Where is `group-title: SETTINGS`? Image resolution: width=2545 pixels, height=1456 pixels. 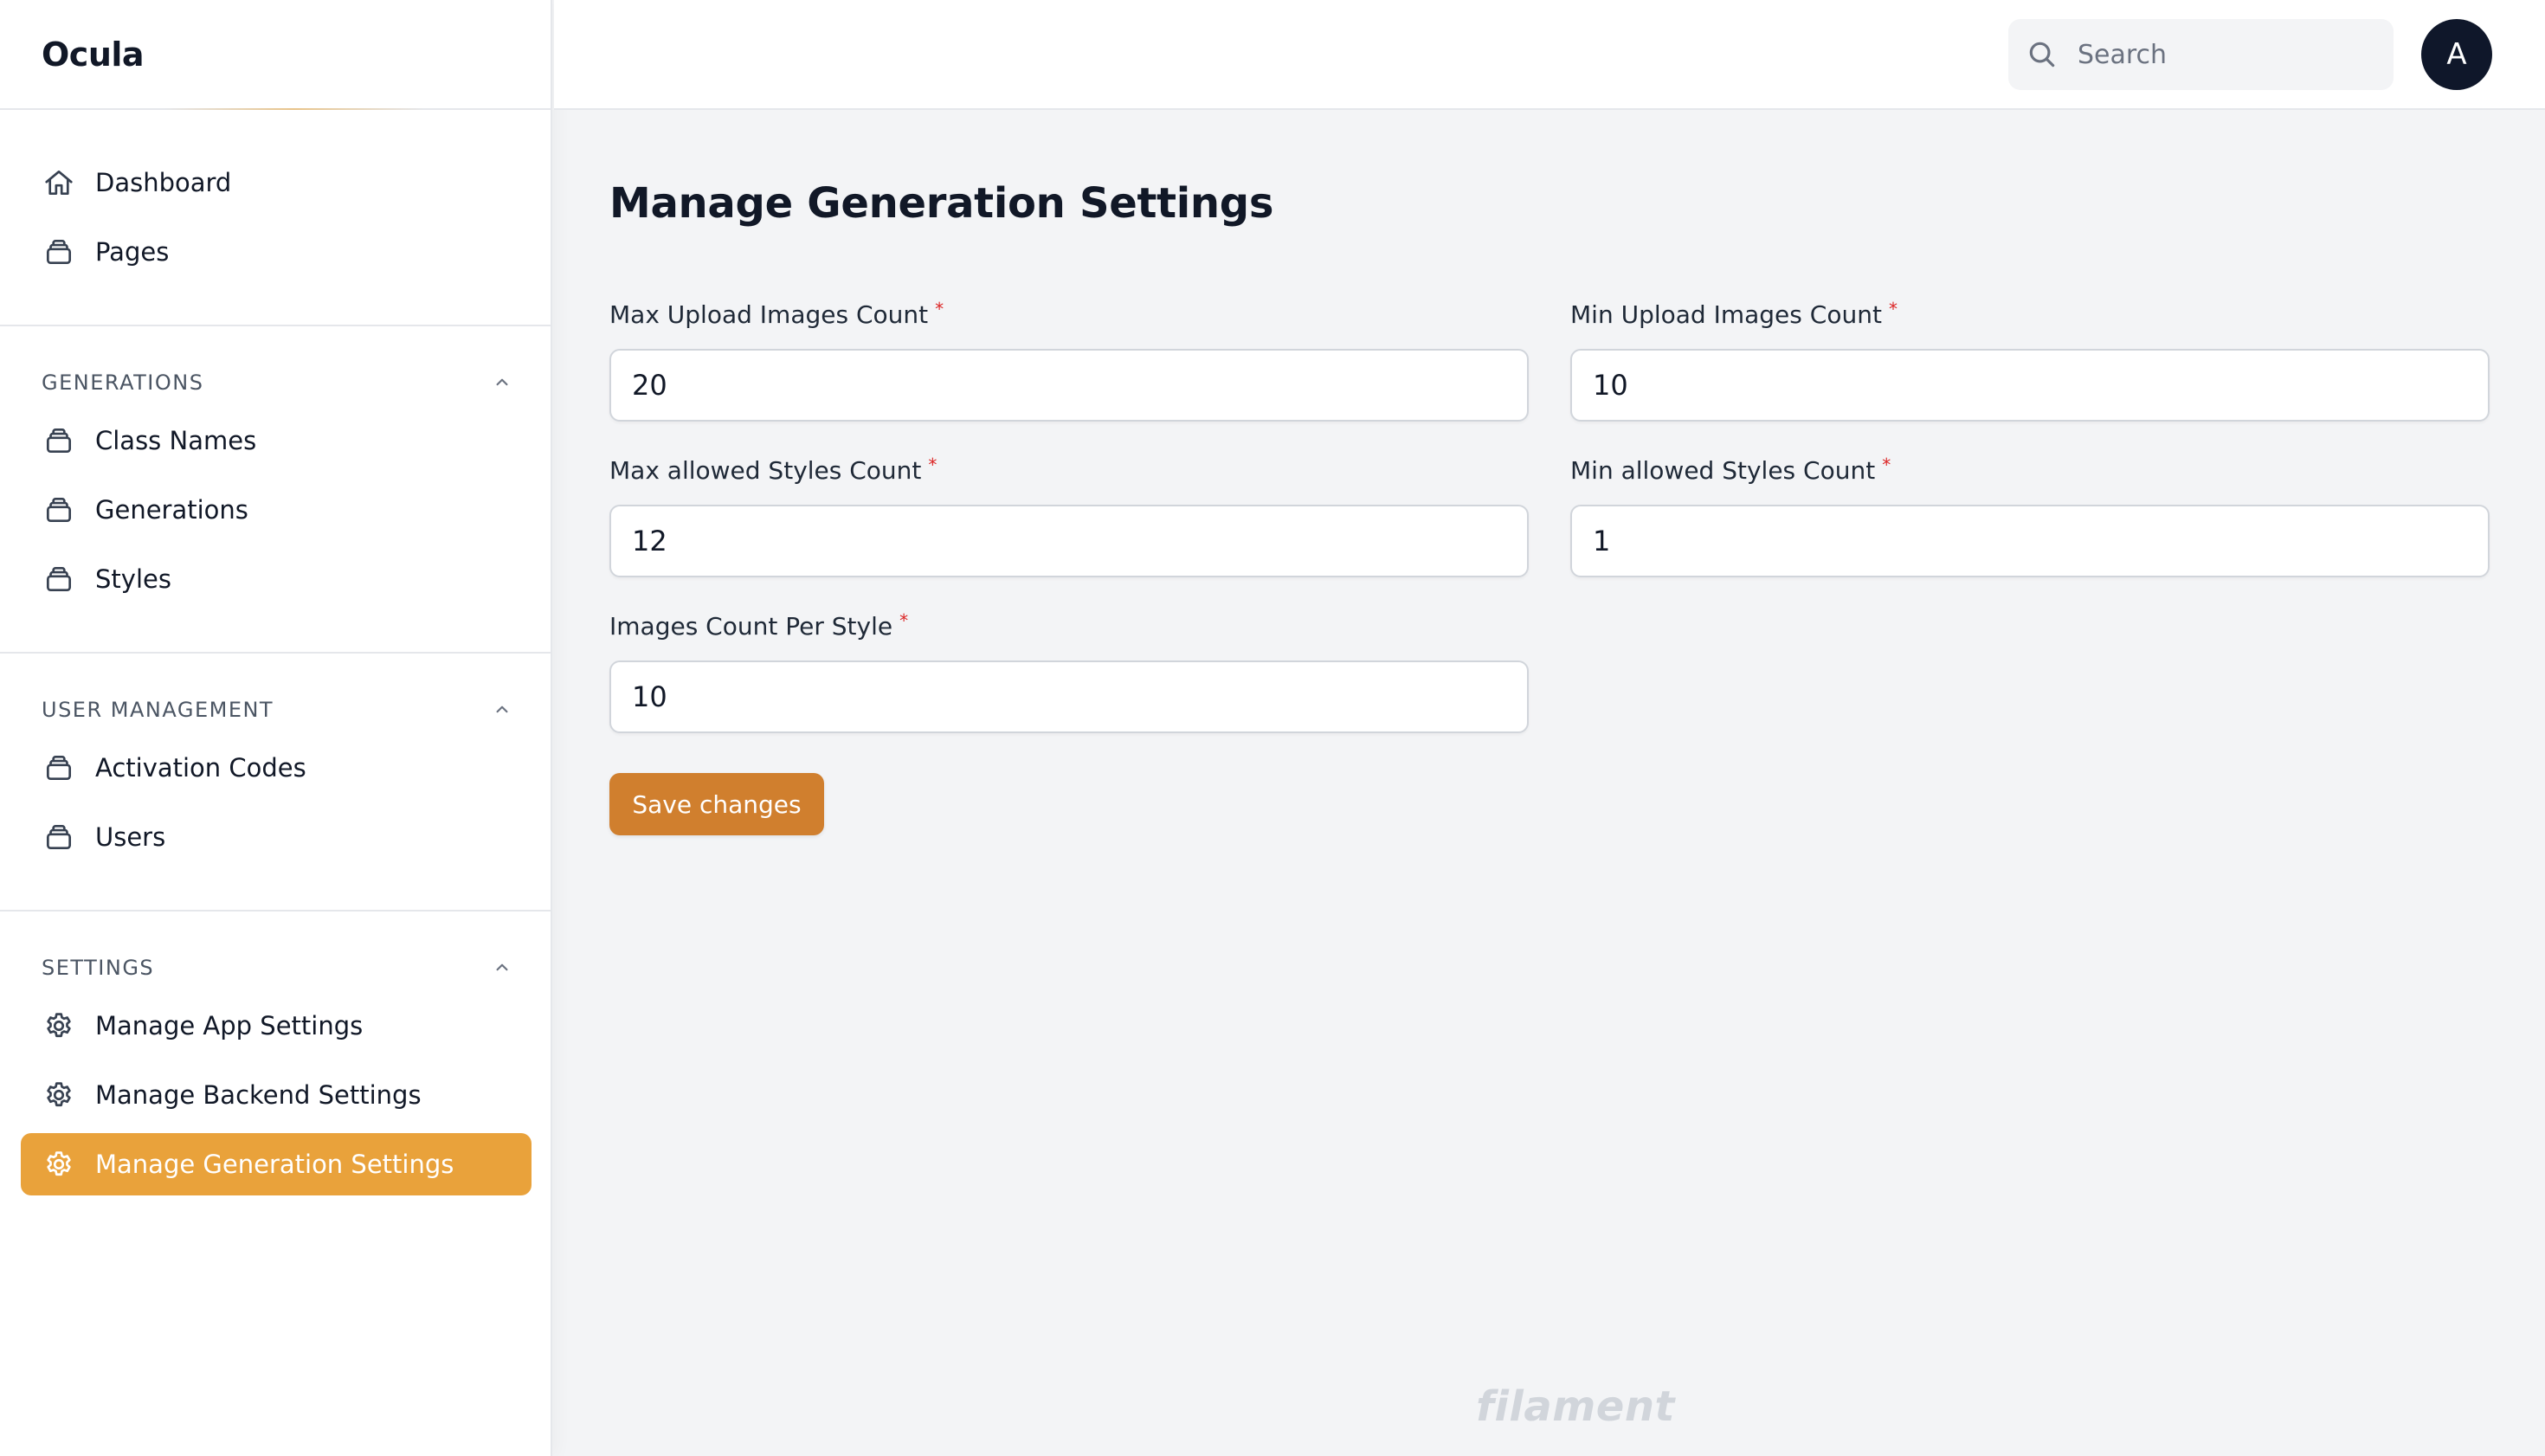 group-title: SETTINGS is located at coordinates (99, 968).